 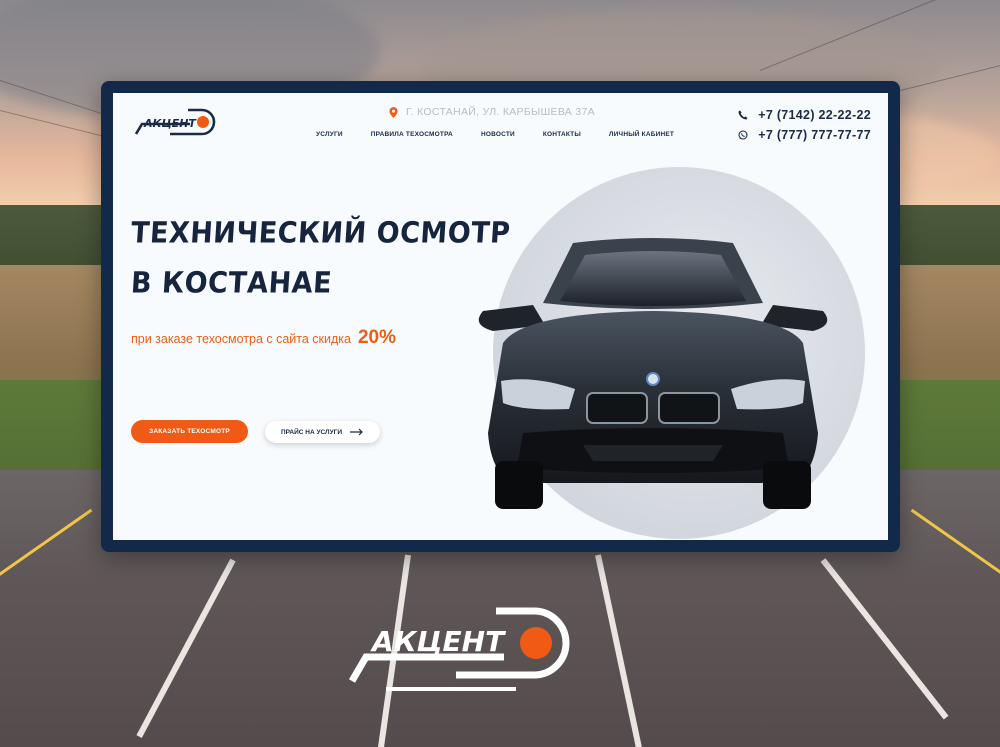 What do you see at coordinates (814, 135) in the screenshot?
I see `whatsapp-number: +7 (777) 777-77-77` at bounding box center [814, 135].